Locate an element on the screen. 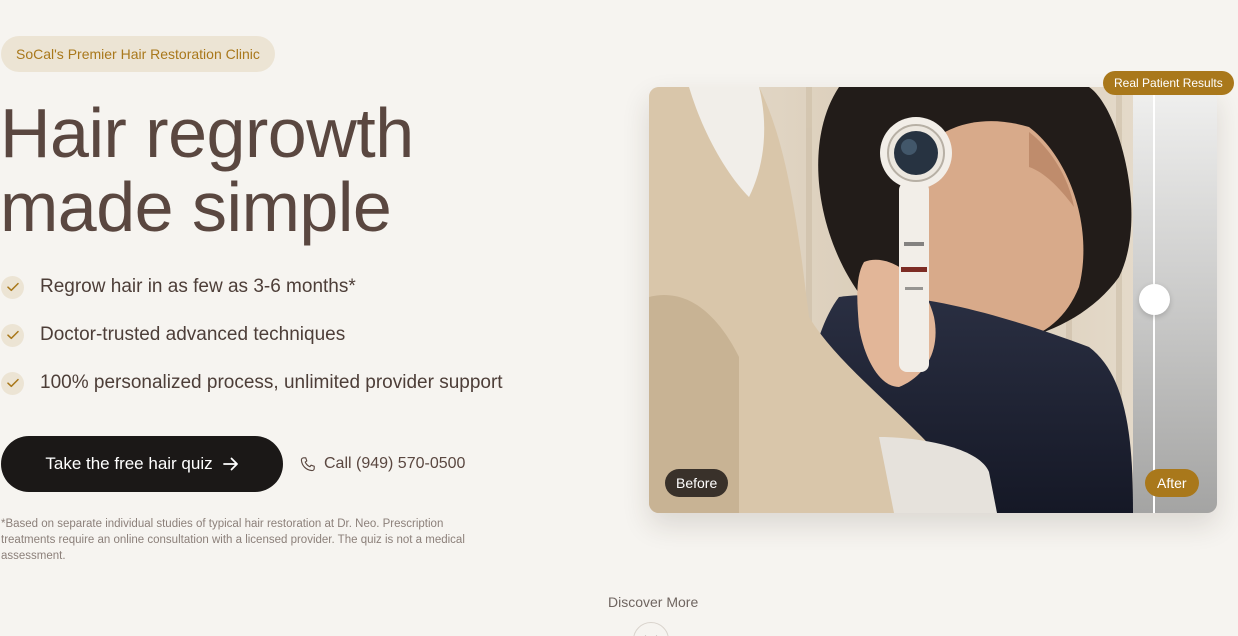 The image size is (1238, 636). page-title-line-2: made simple is located at coordinates (196, 207).